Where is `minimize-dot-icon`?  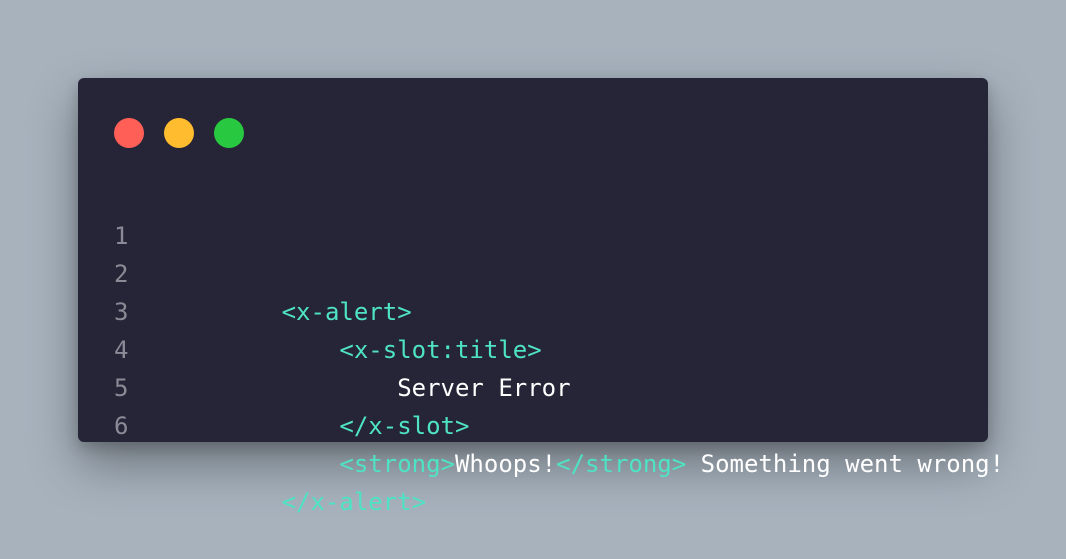
minimize-dot-icon is located at coordinates (179, 133).